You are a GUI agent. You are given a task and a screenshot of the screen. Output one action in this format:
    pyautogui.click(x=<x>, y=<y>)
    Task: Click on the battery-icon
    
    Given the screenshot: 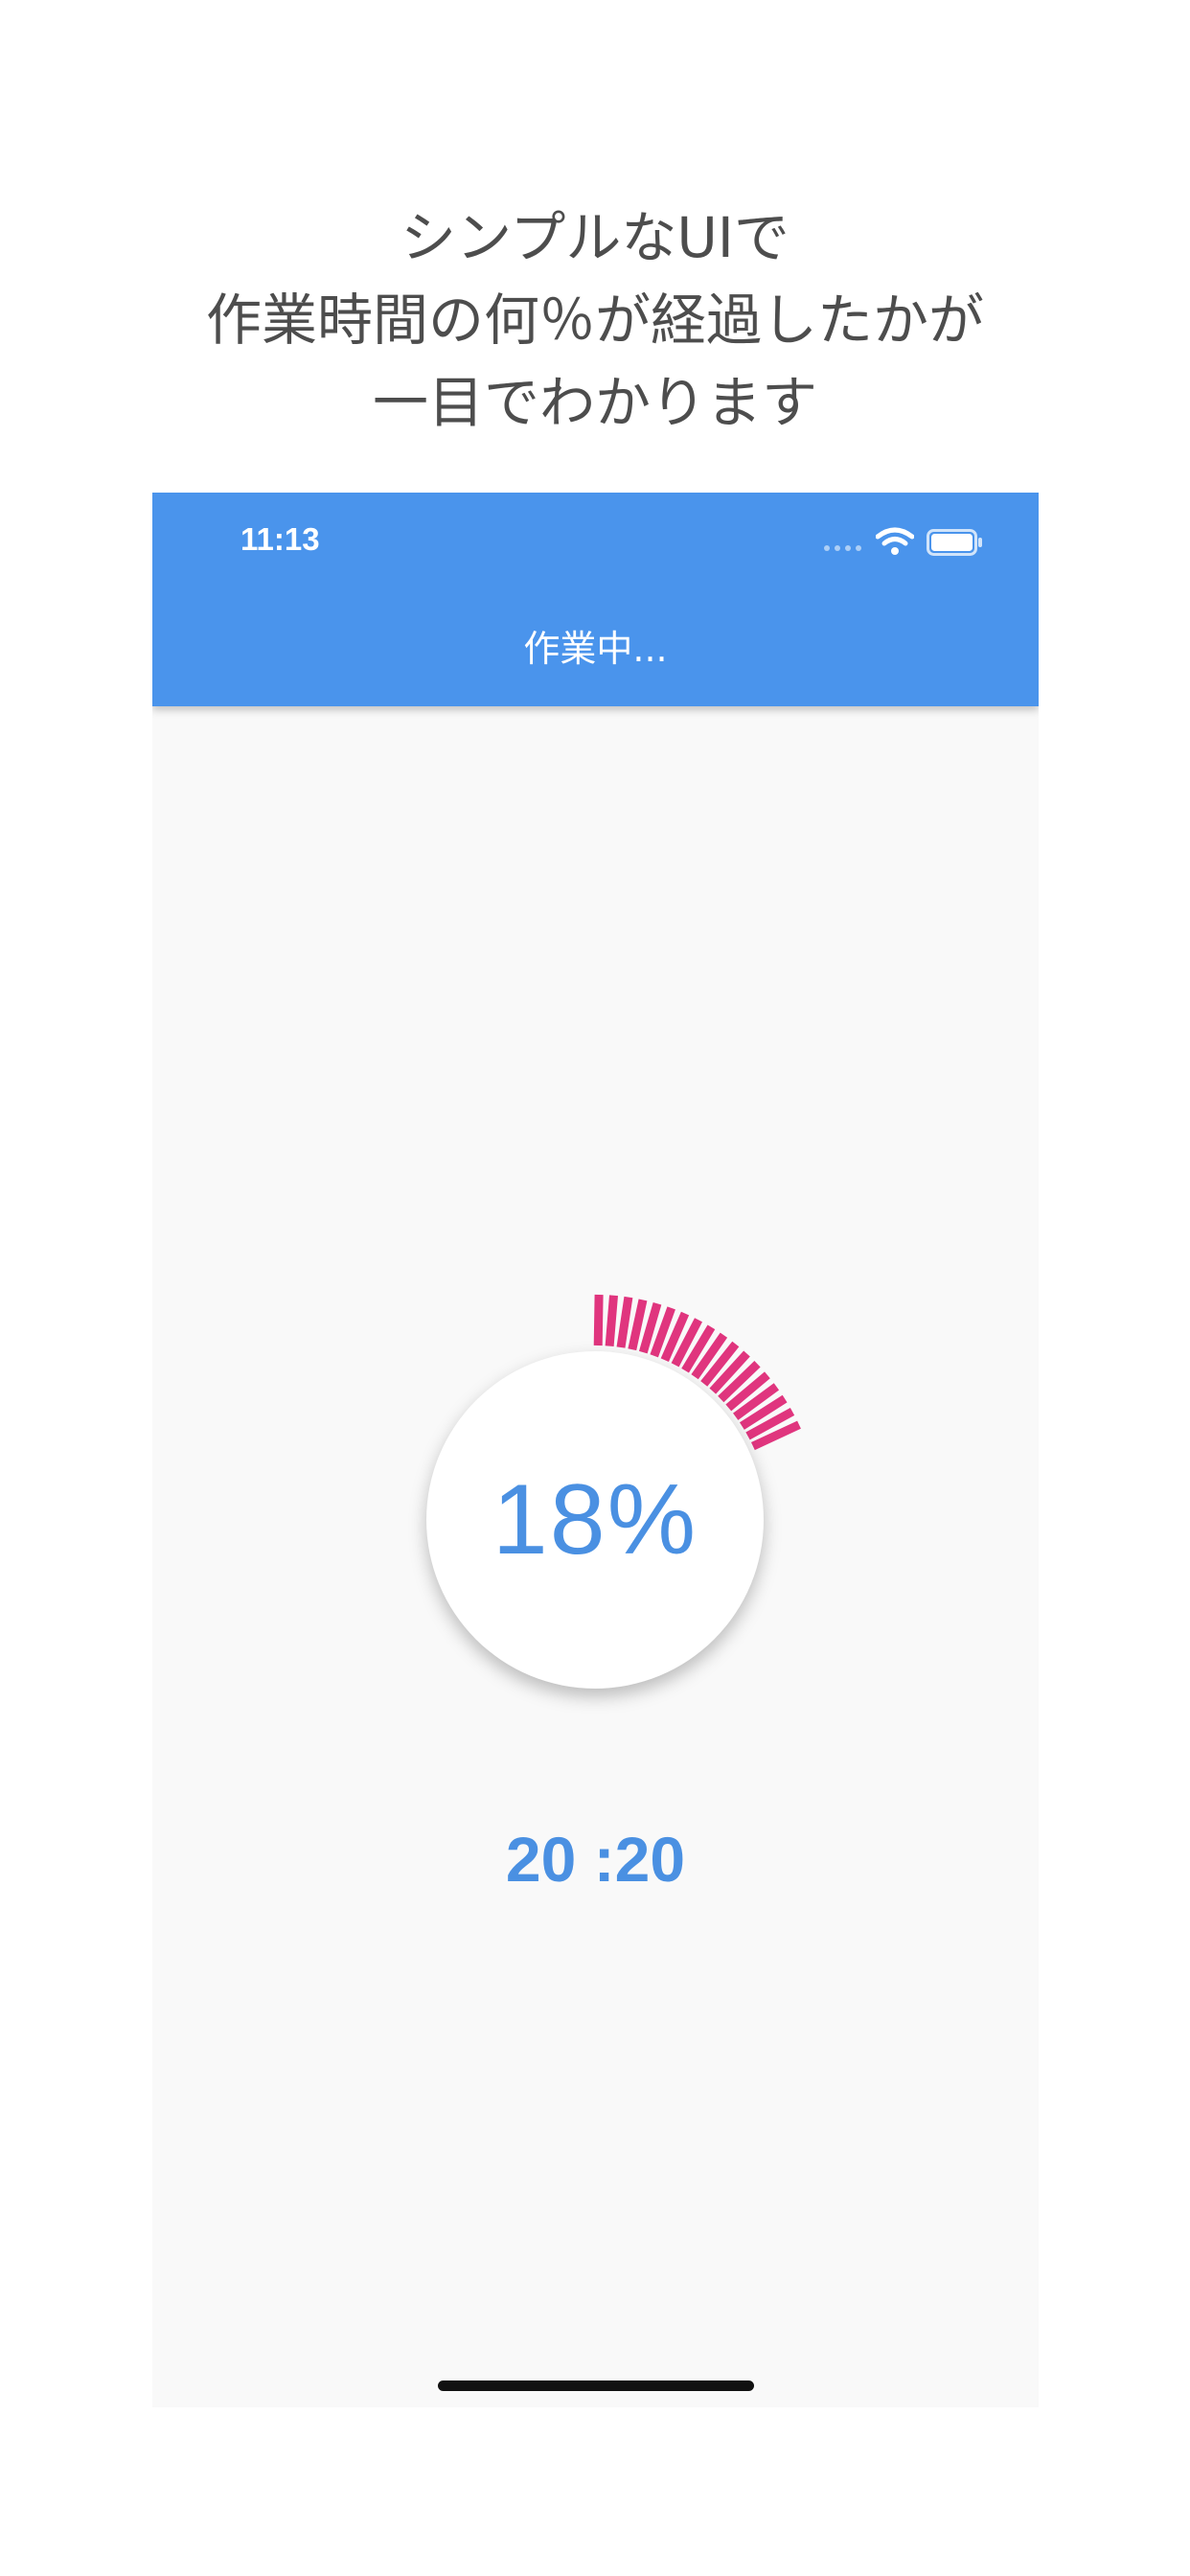 What is the action you would take?
    pyautogui.click(x=955, y=542)
    